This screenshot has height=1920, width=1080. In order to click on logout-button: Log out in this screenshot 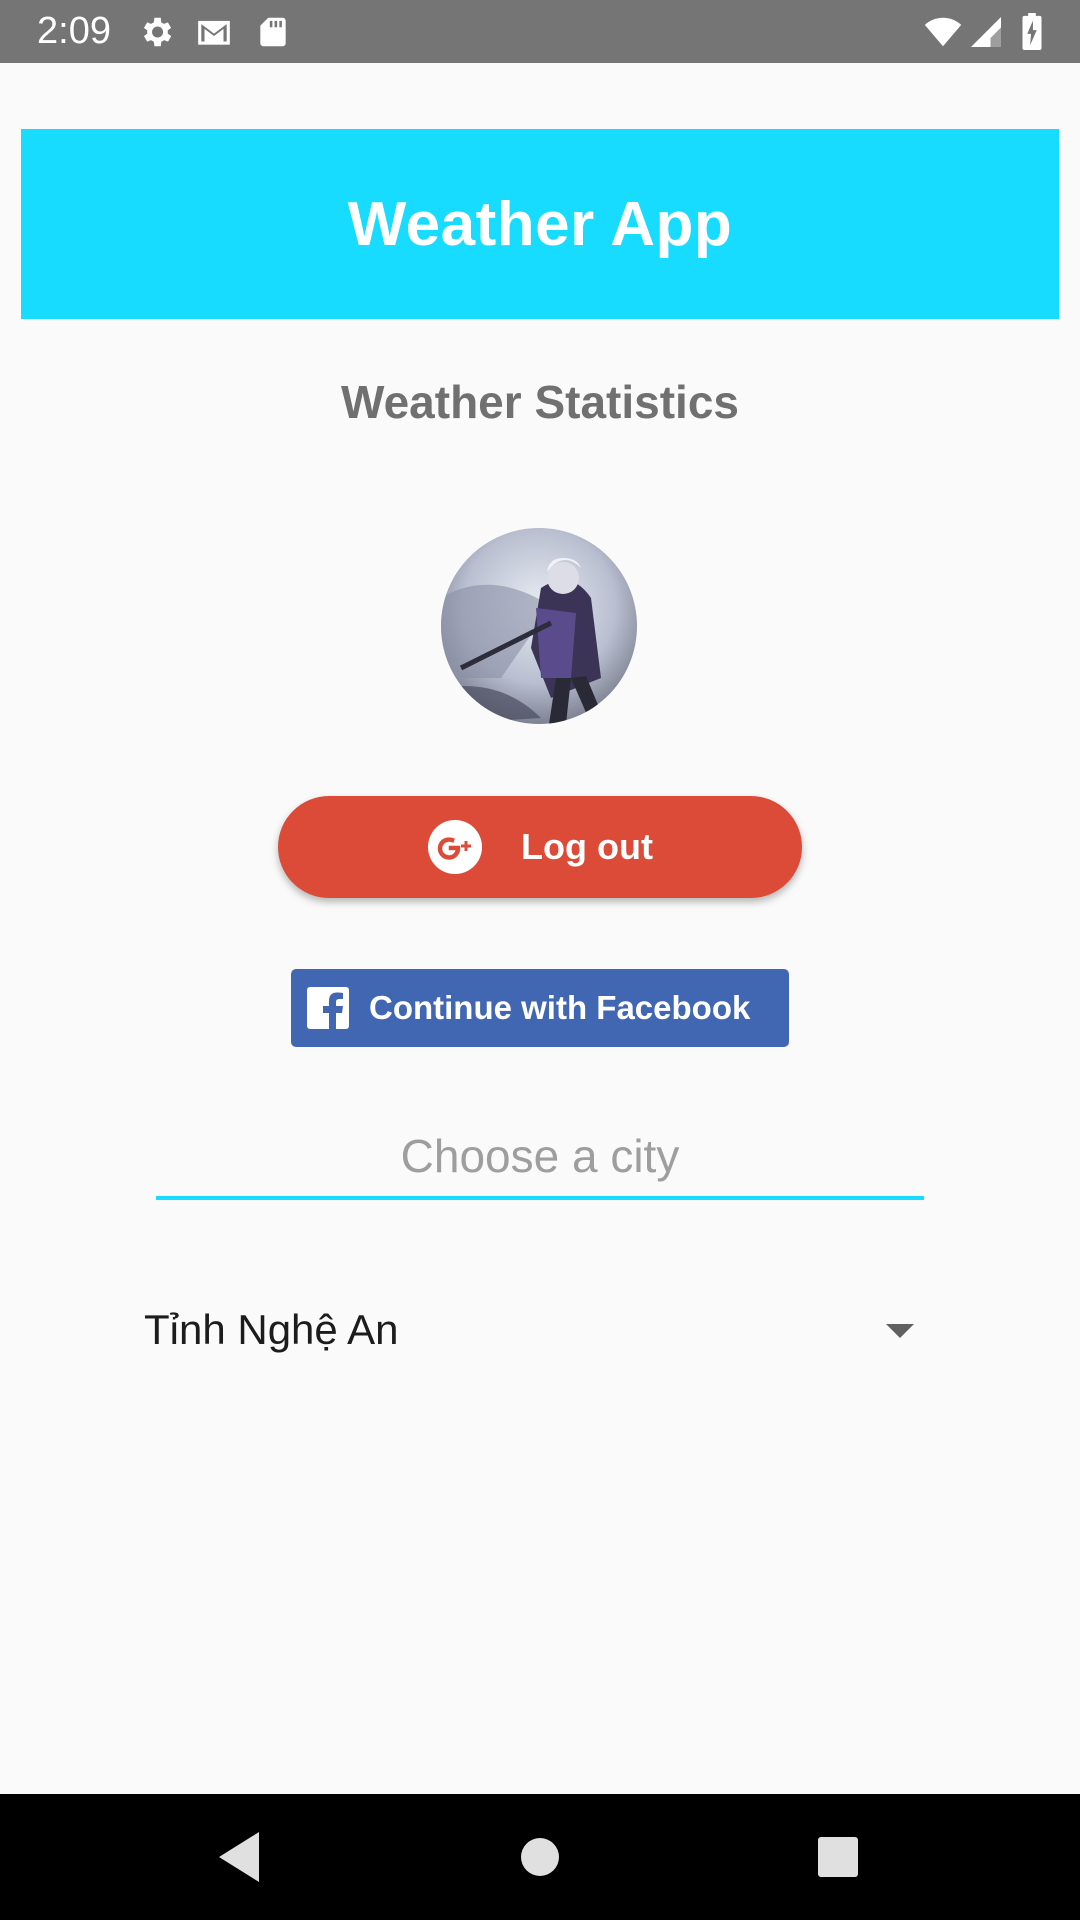, I will do `click(540, 847)`.